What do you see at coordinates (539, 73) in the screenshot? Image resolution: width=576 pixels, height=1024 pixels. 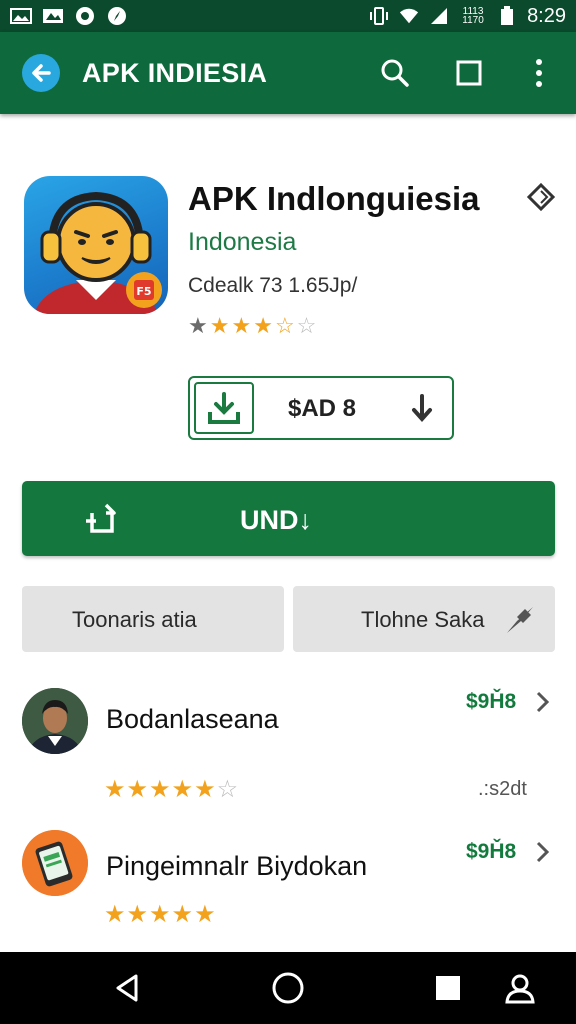 I see `more-vert-icon` at bounding box center [539, 73].